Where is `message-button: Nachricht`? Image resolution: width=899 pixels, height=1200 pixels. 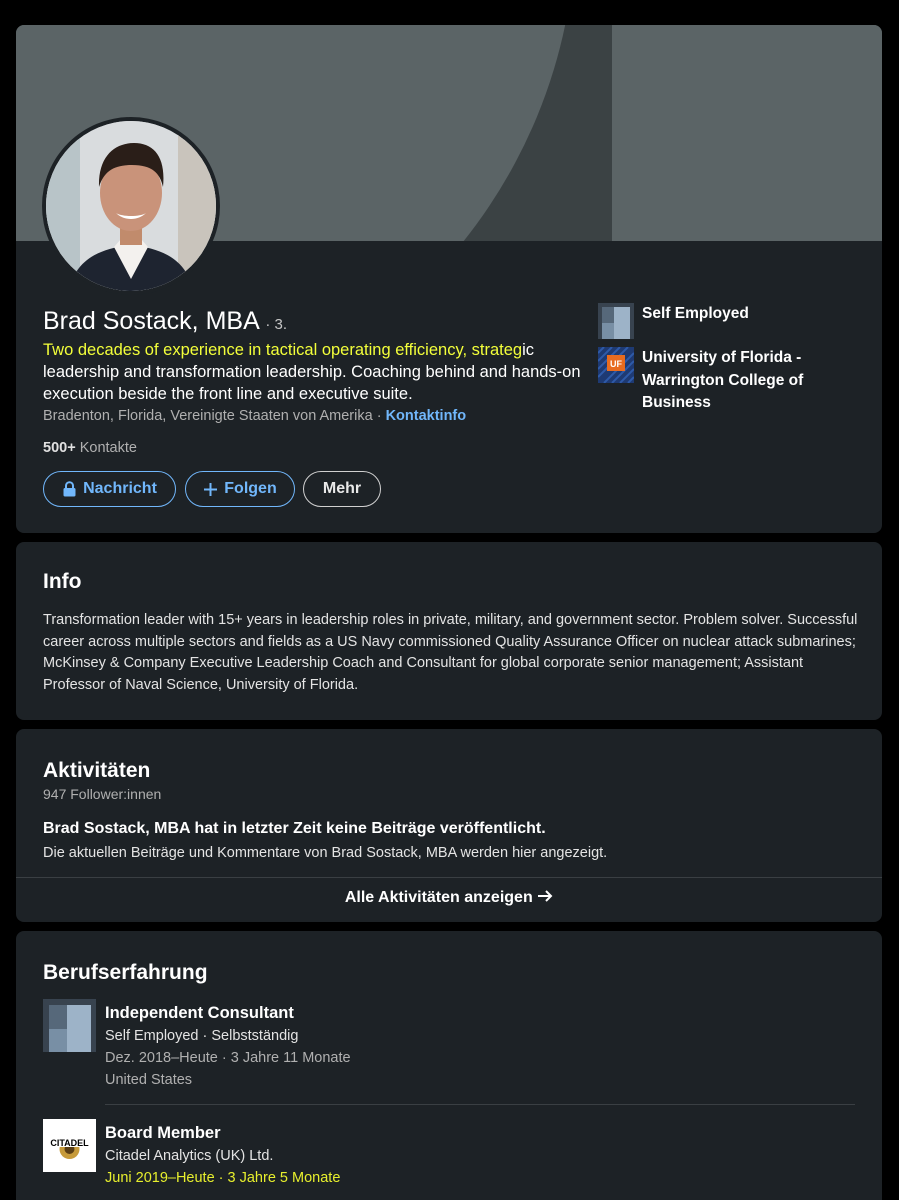
message-button: Nachricht is located at coordinates (109, 489).